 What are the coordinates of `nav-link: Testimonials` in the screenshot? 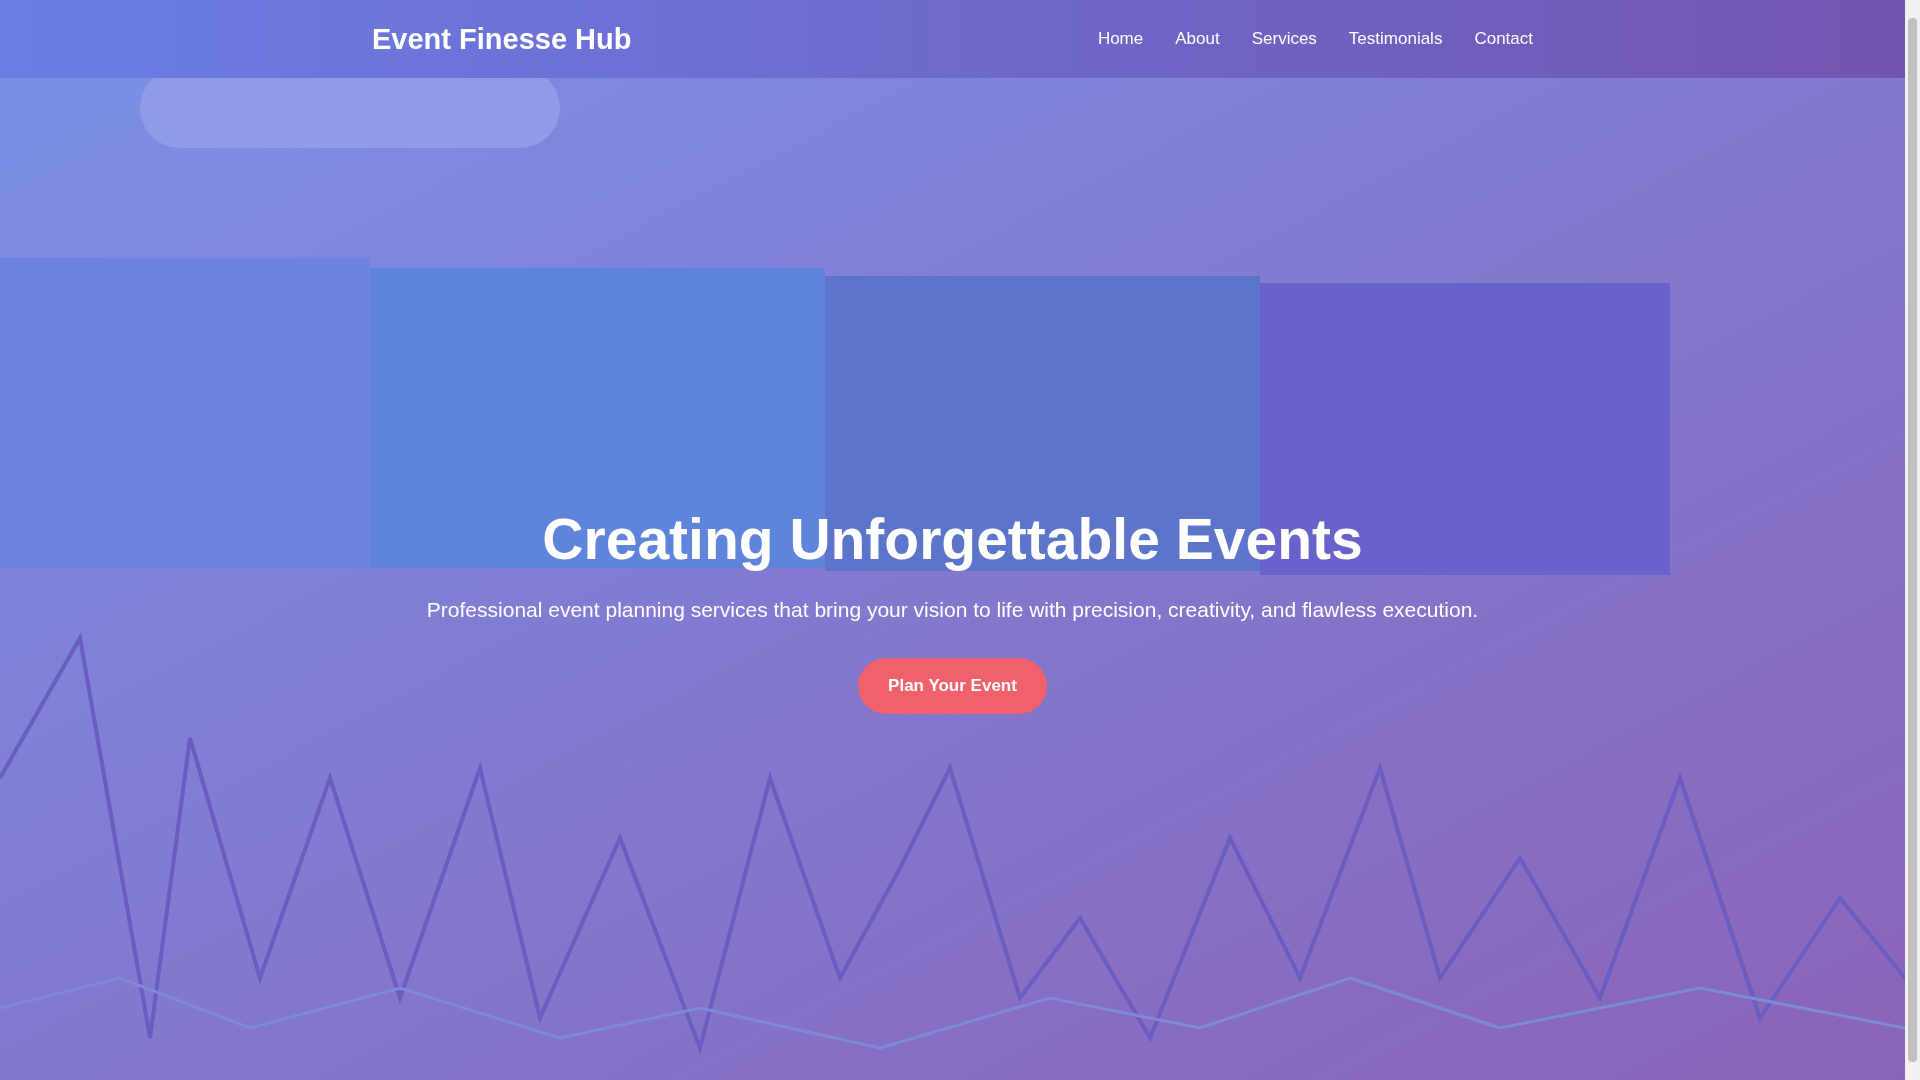 It's located at (1395, 39).